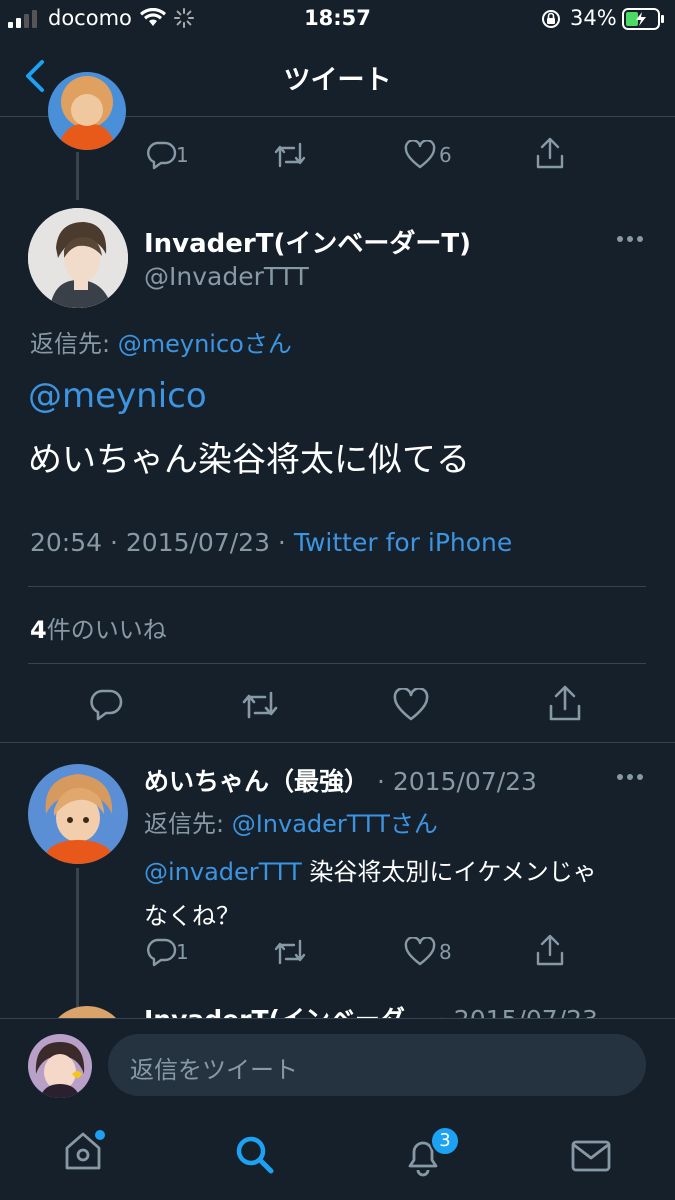  I want to click on reply-text-line1: 染谷将太別にイケメンじゃ, so click(449, 872).